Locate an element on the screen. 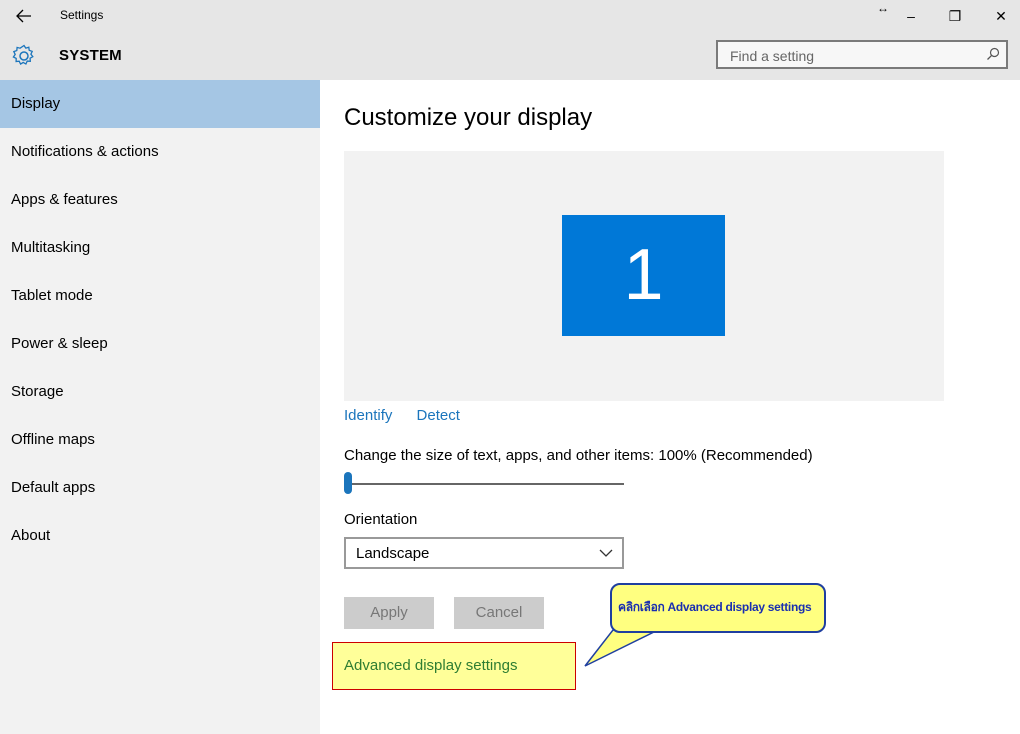 This screenshot has width=1020, height=734. gear-icon is located at coordinates (23, 55).